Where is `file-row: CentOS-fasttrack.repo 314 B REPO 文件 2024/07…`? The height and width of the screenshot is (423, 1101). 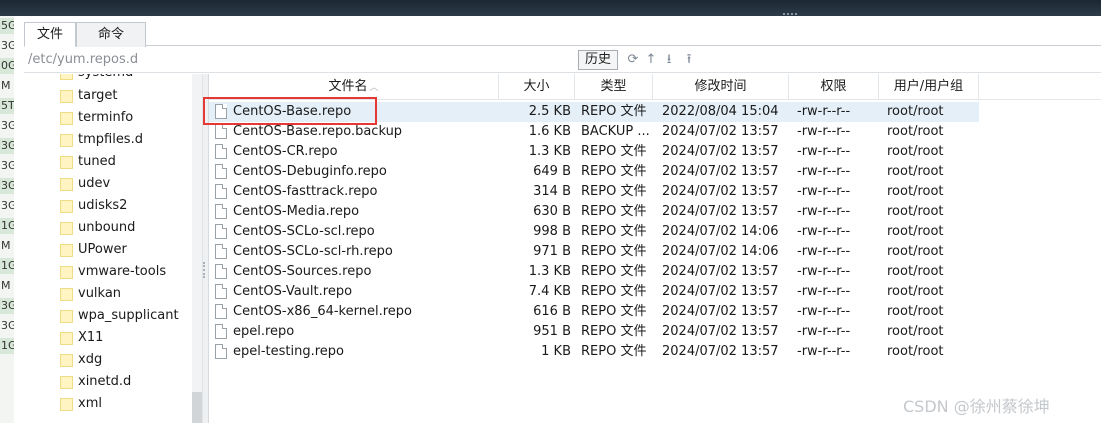 file-row: CentOS-fasttrack.repo 314 B REPO 文件 2024/07… is located at coordinates (594, 192).